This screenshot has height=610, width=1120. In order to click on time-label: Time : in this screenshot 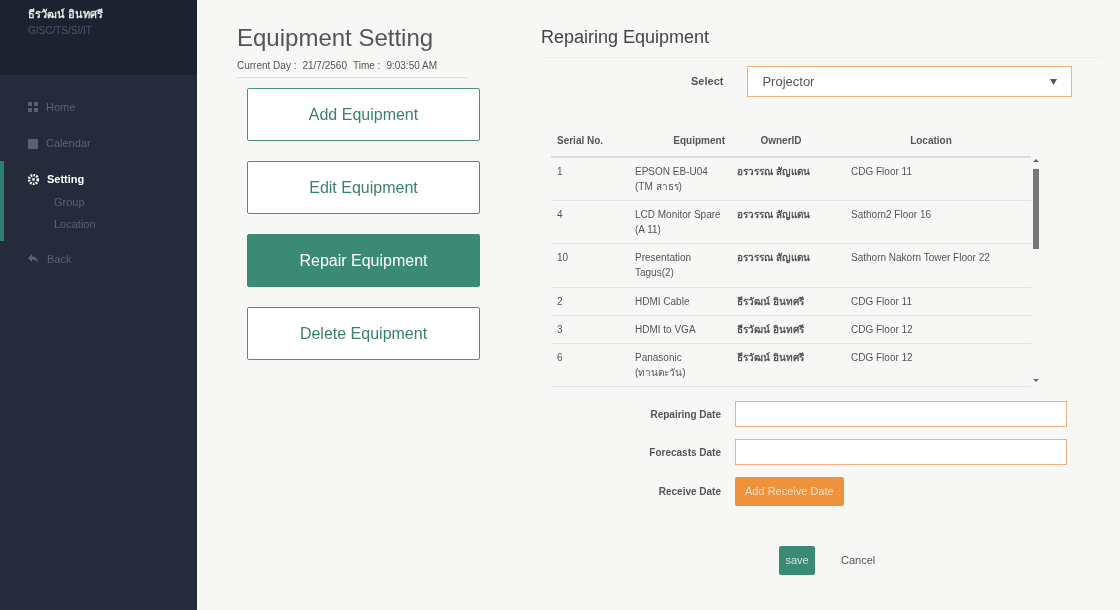, I will do `click(366, 66)`.